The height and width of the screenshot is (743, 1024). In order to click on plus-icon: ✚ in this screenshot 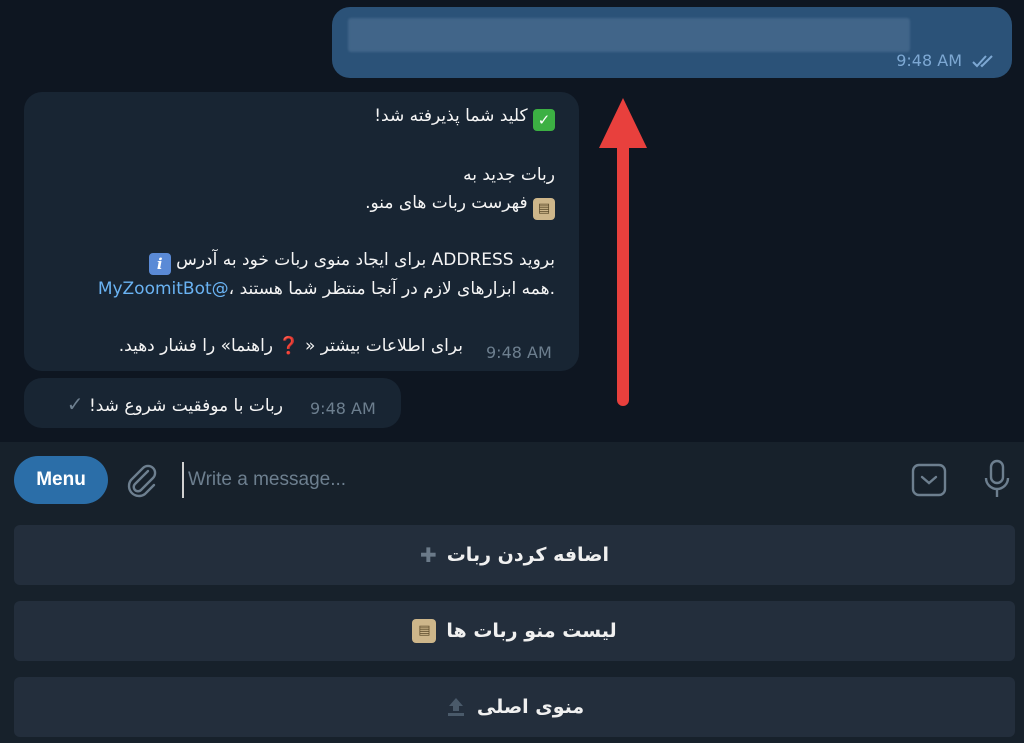, I will do `click(428, 555)`.